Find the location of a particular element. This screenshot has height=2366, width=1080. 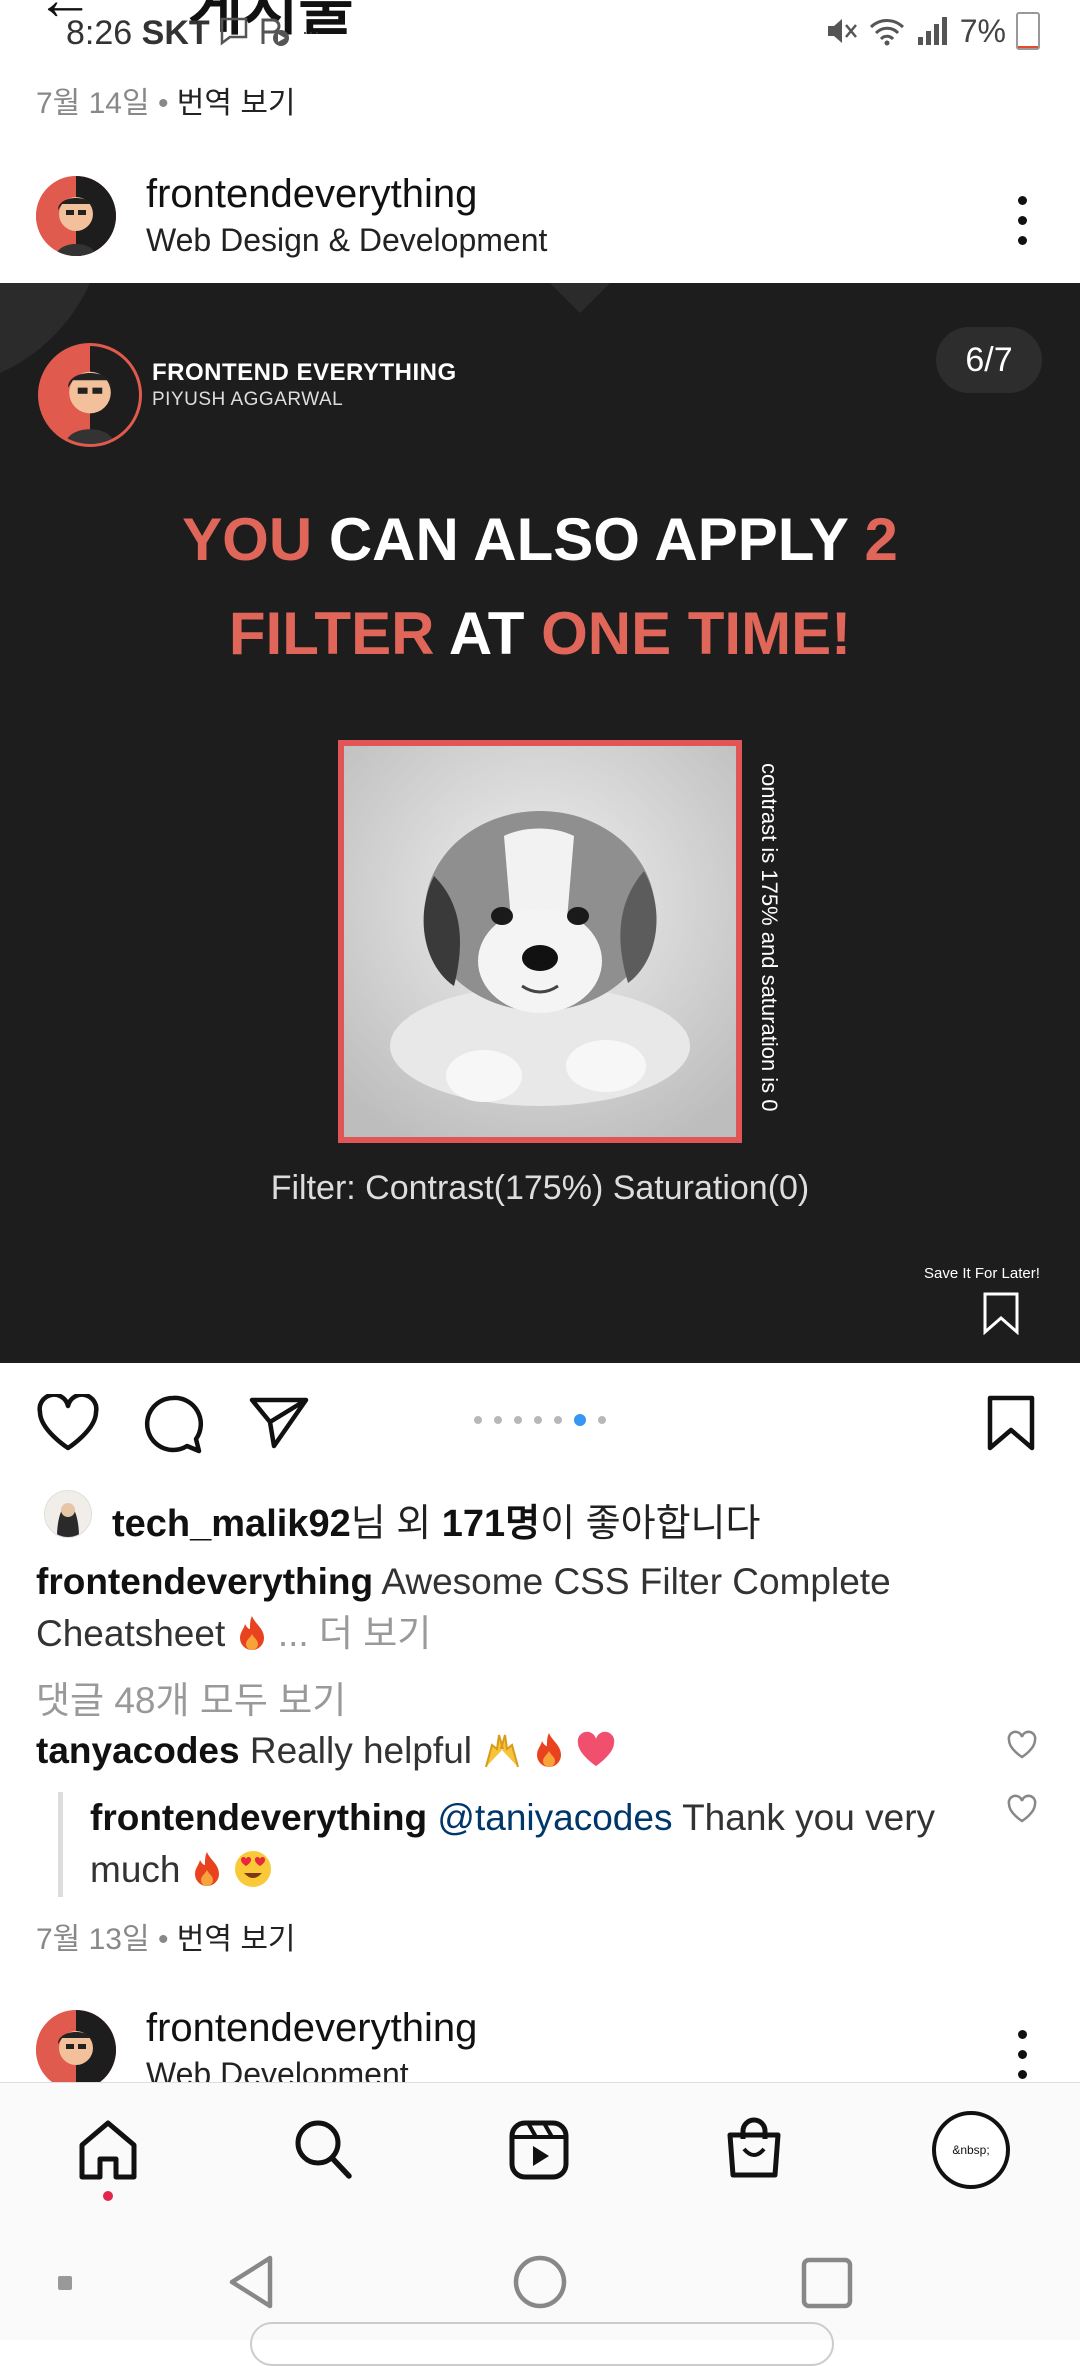

headline-one-time: ONE TIME! is located at coordinates (696, 633).